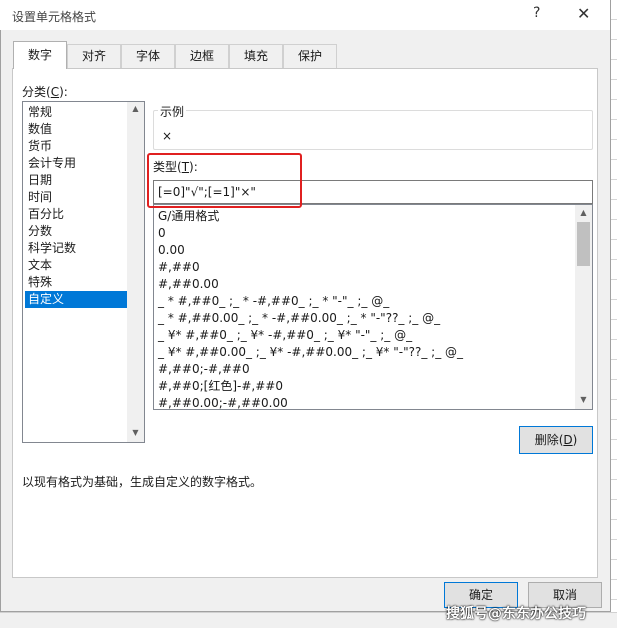 This screenshot has height=628, width=617. I want to click on category-item-custom: 自定义, so click(76, 299).